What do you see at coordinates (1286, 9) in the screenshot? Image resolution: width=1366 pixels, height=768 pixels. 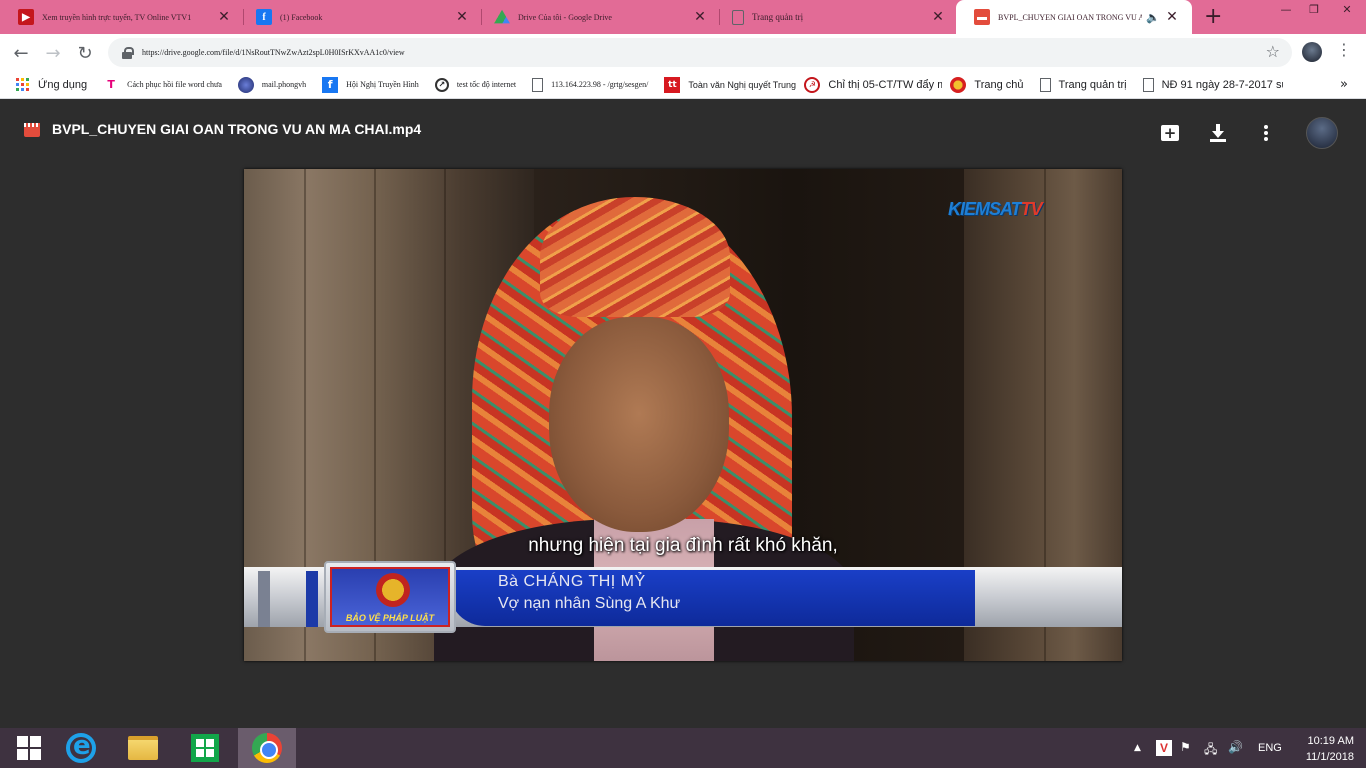 I see `minimize-icon: —` at bounding box center [1286, 9].